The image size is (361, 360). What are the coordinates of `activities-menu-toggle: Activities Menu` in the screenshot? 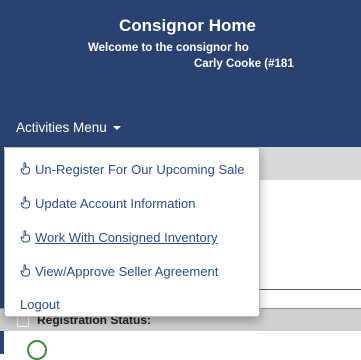 It's located at (68, 127).